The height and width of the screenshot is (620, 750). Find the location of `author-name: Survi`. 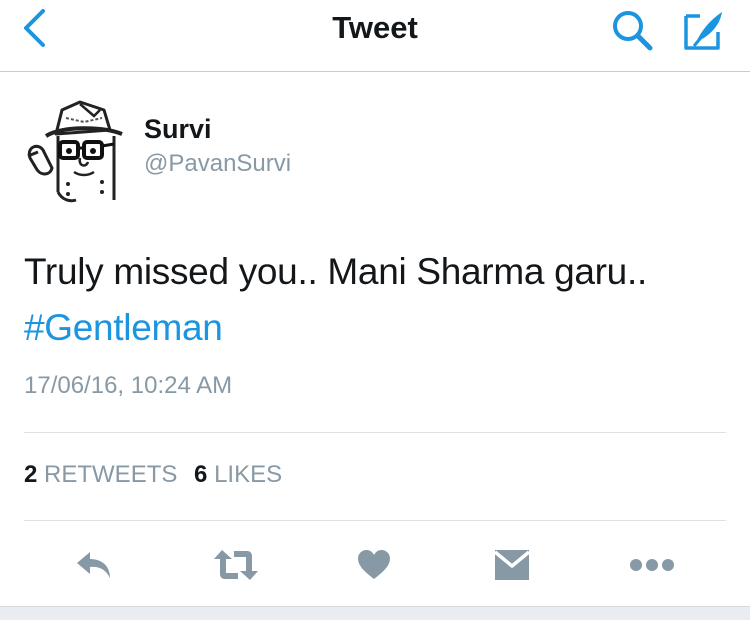

author-name: Survi is located at coordinates (178, 129).